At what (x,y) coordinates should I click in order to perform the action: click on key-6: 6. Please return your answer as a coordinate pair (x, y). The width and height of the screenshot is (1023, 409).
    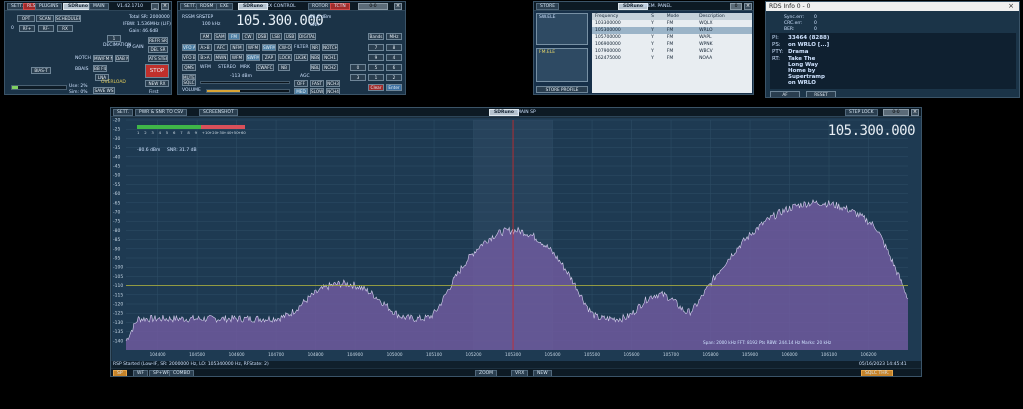
    Looking at the image, I should click on (394, 67).